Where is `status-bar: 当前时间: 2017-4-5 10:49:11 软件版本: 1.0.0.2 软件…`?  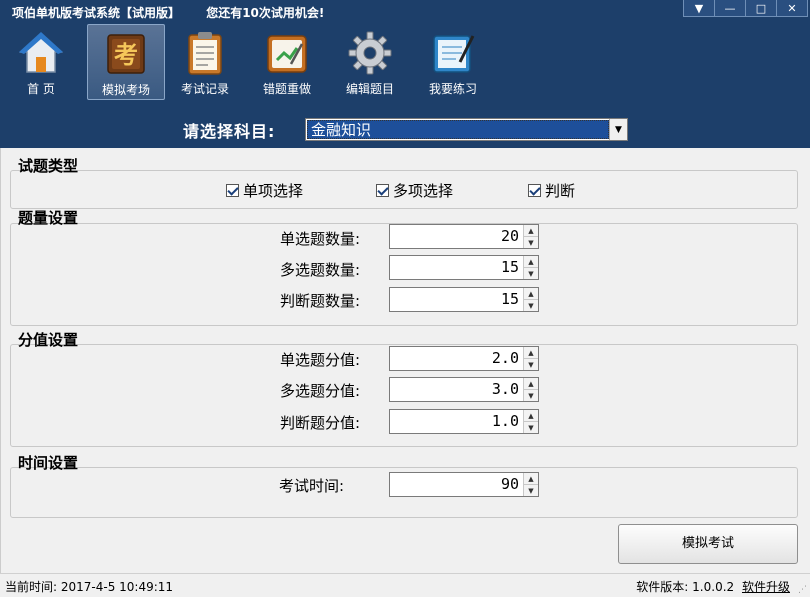
status-bar: 当前时间: 2017-4-5 10:49:11 软件版本: 1.0.0.2 软件… is located at coordinates (405, 585).